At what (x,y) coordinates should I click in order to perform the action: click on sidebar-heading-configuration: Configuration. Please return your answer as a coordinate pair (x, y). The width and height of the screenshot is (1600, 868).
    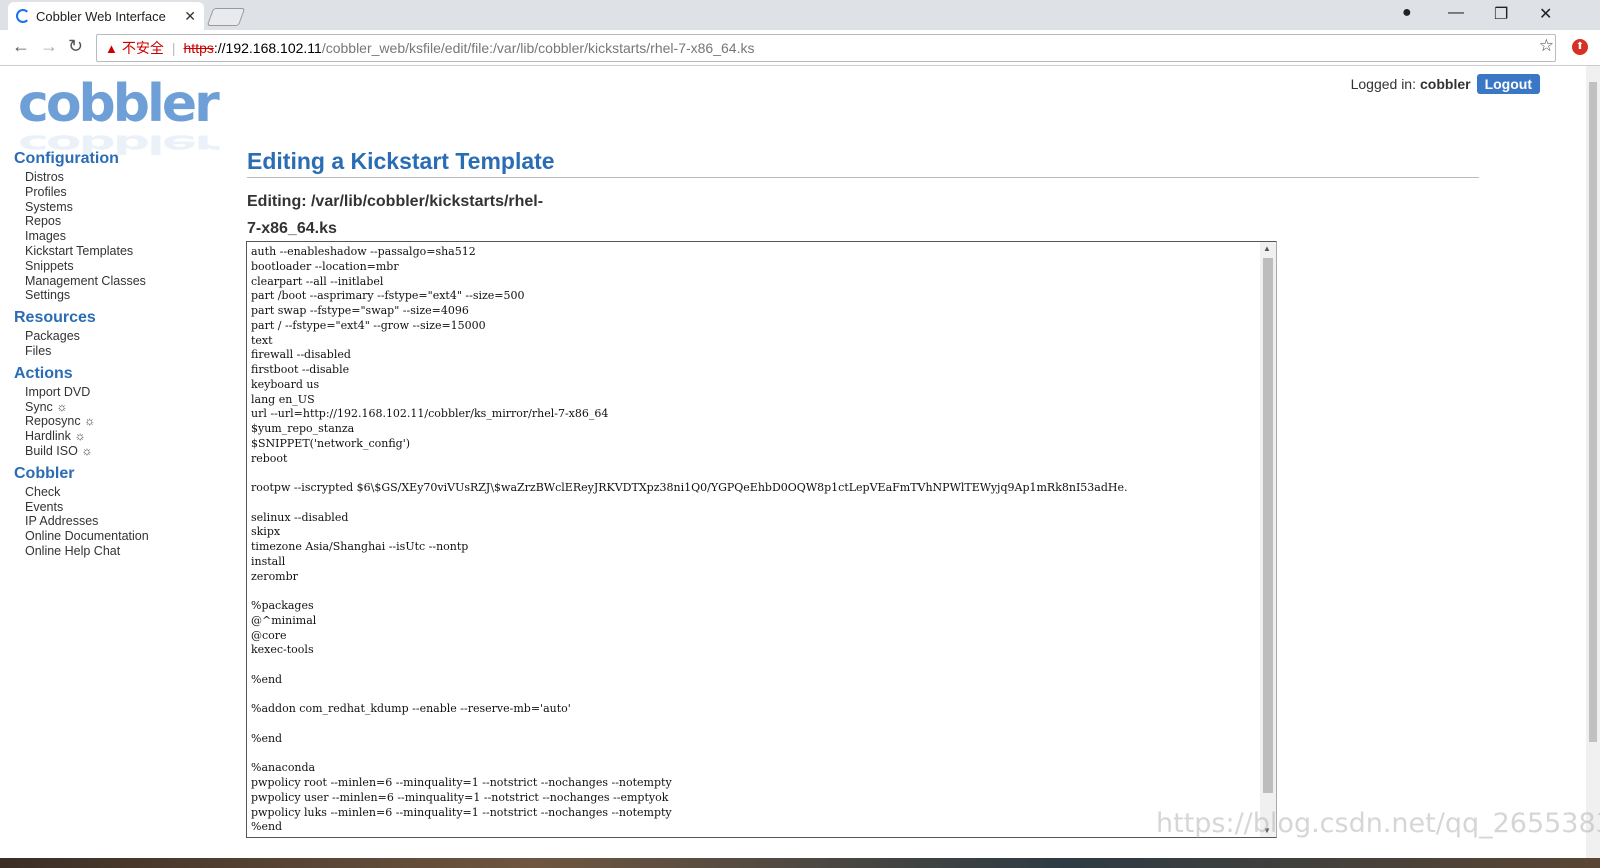
    Looking at the image, I should click on (66, 158).